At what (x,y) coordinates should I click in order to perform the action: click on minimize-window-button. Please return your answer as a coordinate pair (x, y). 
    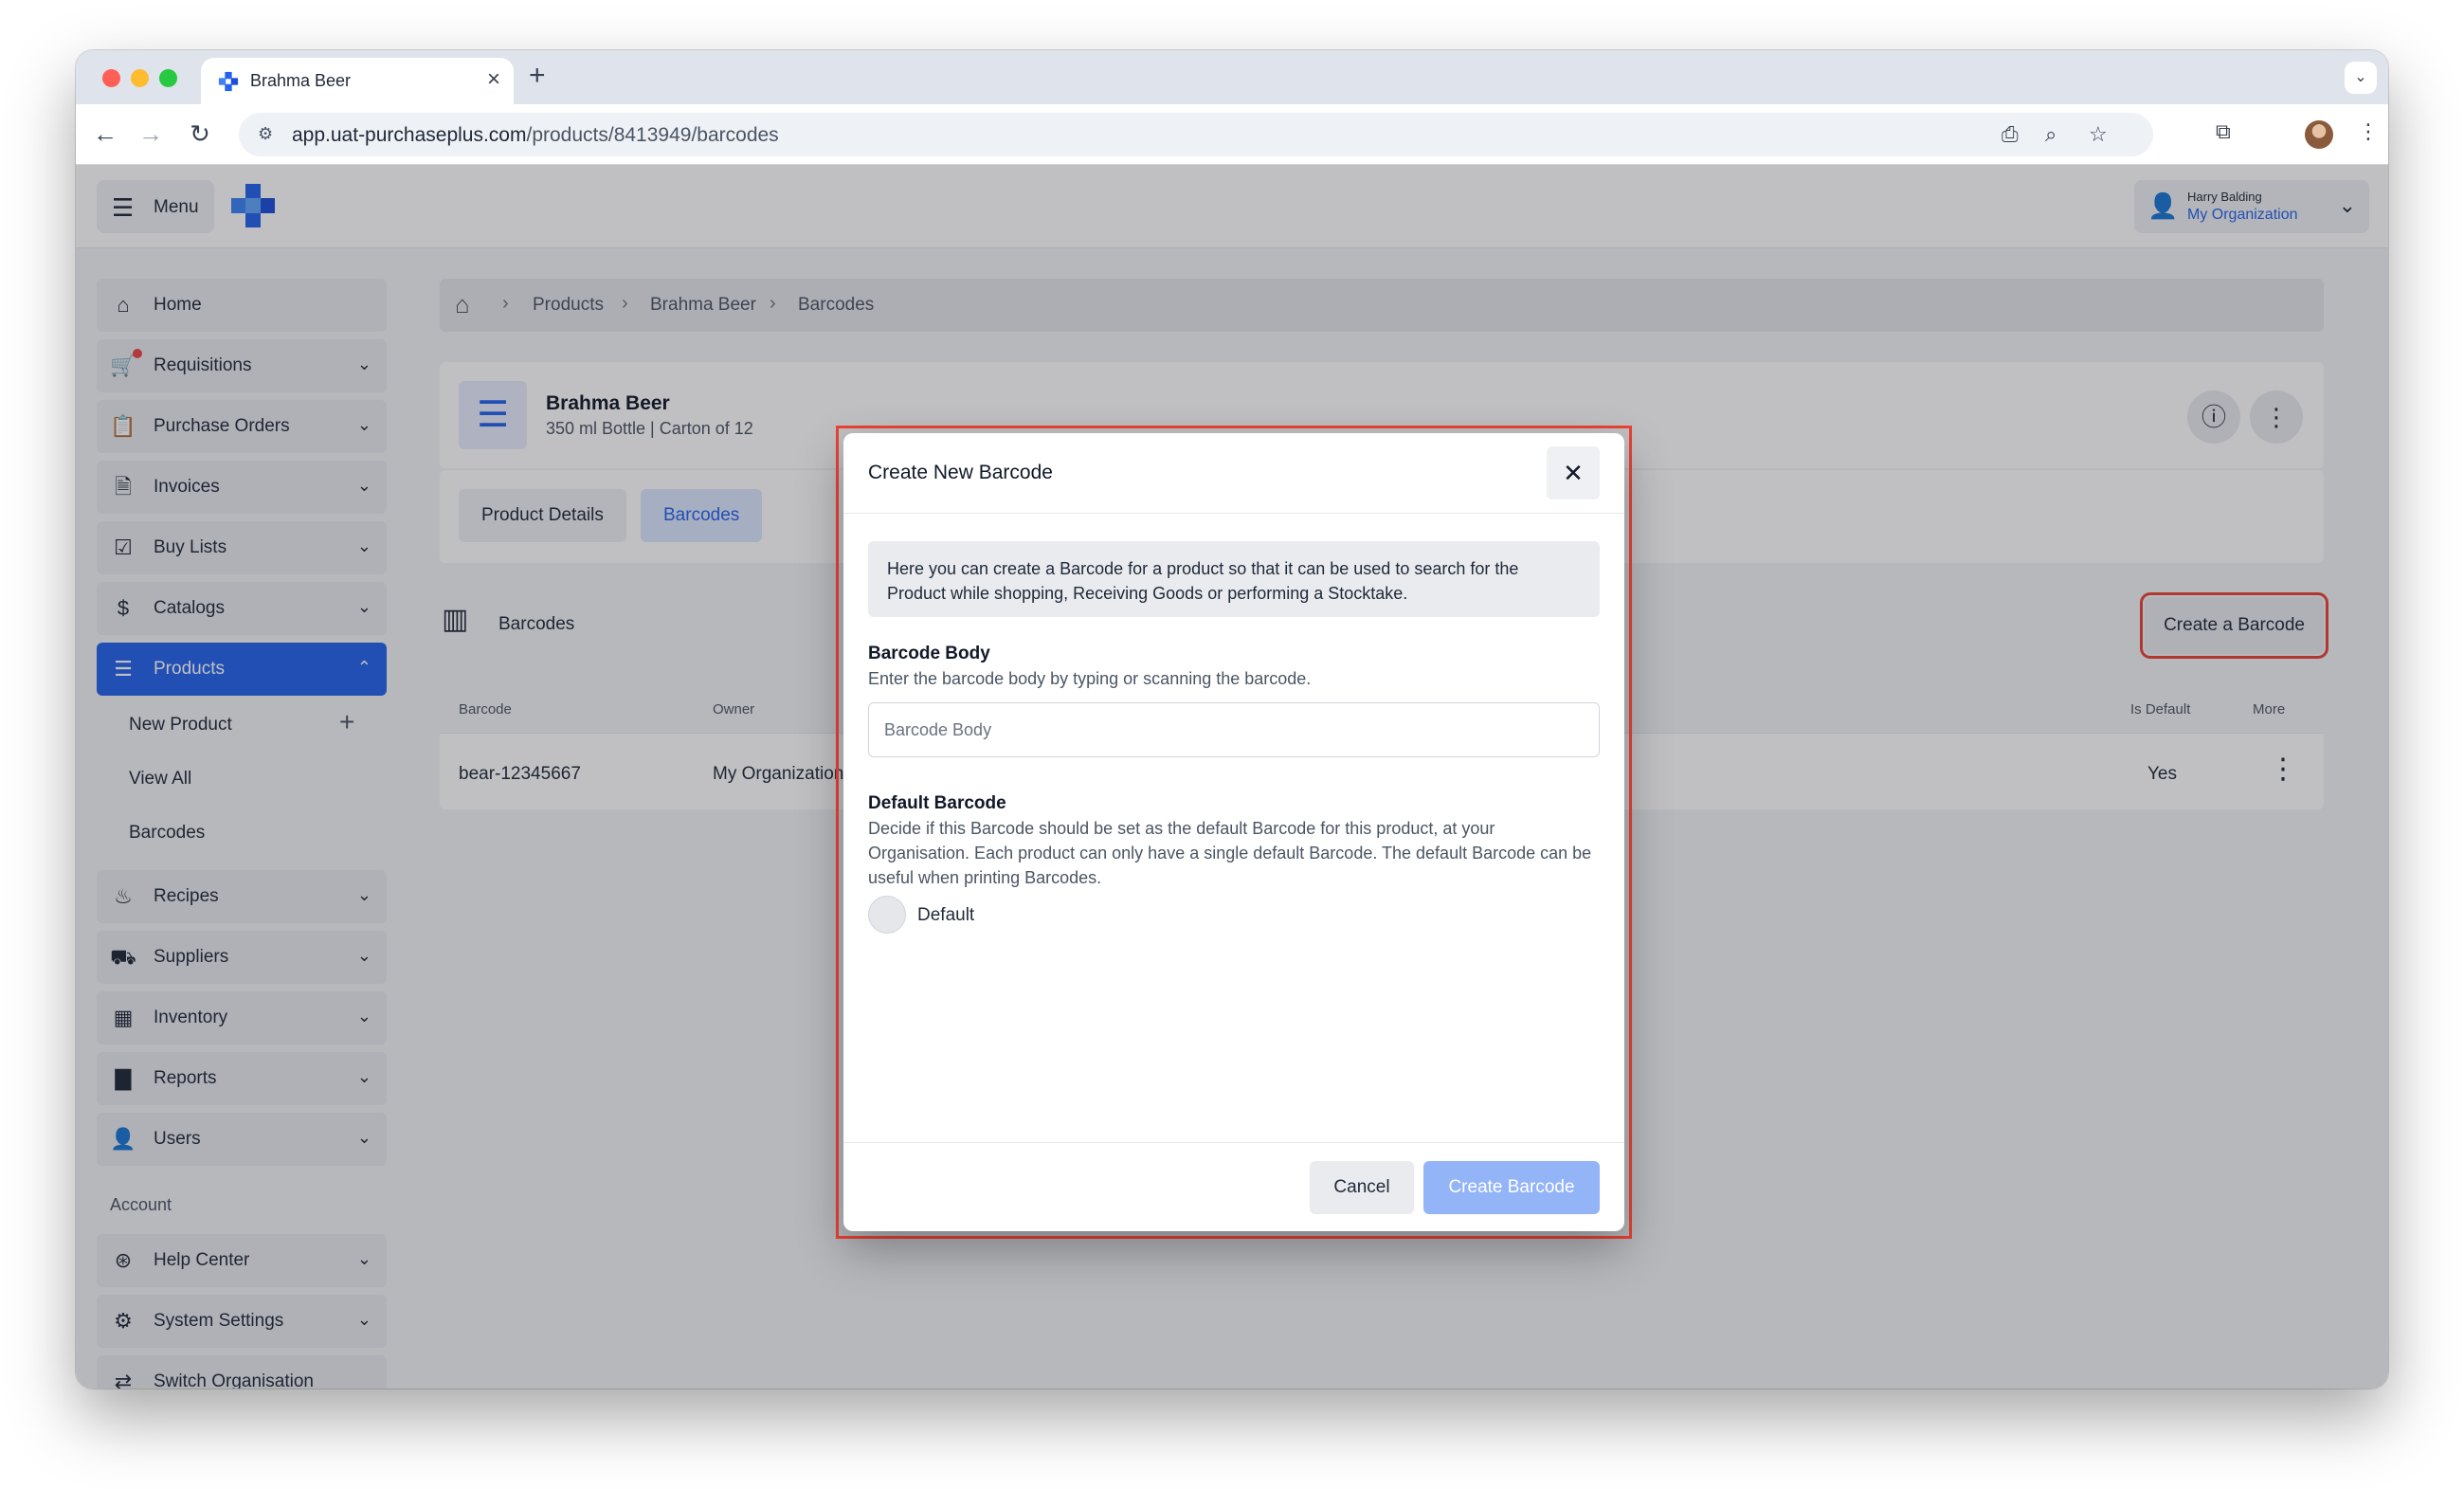
    Looking at the image, I should click on (140, 78).